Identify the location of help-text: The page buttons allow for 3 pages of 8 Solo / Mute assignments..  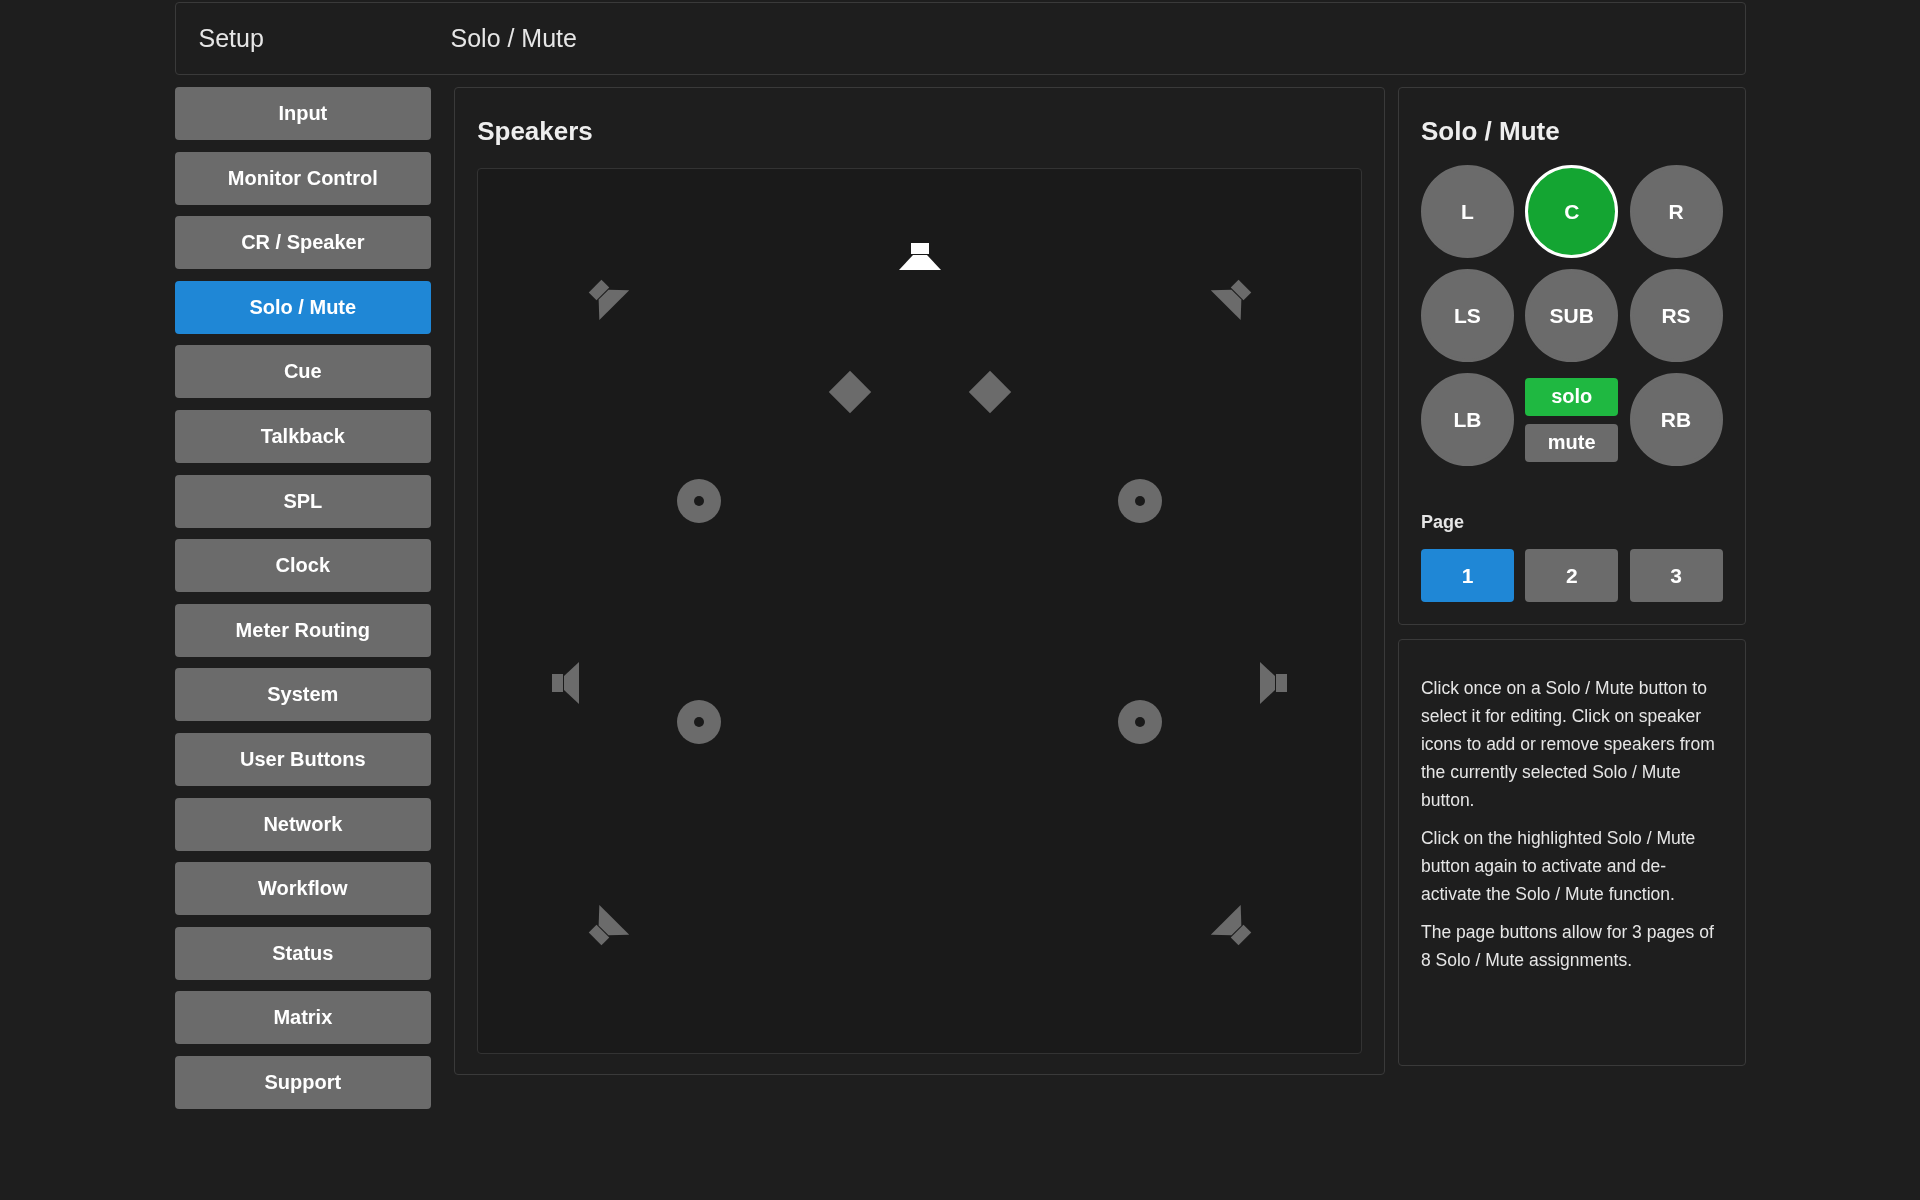
(1567, 946).